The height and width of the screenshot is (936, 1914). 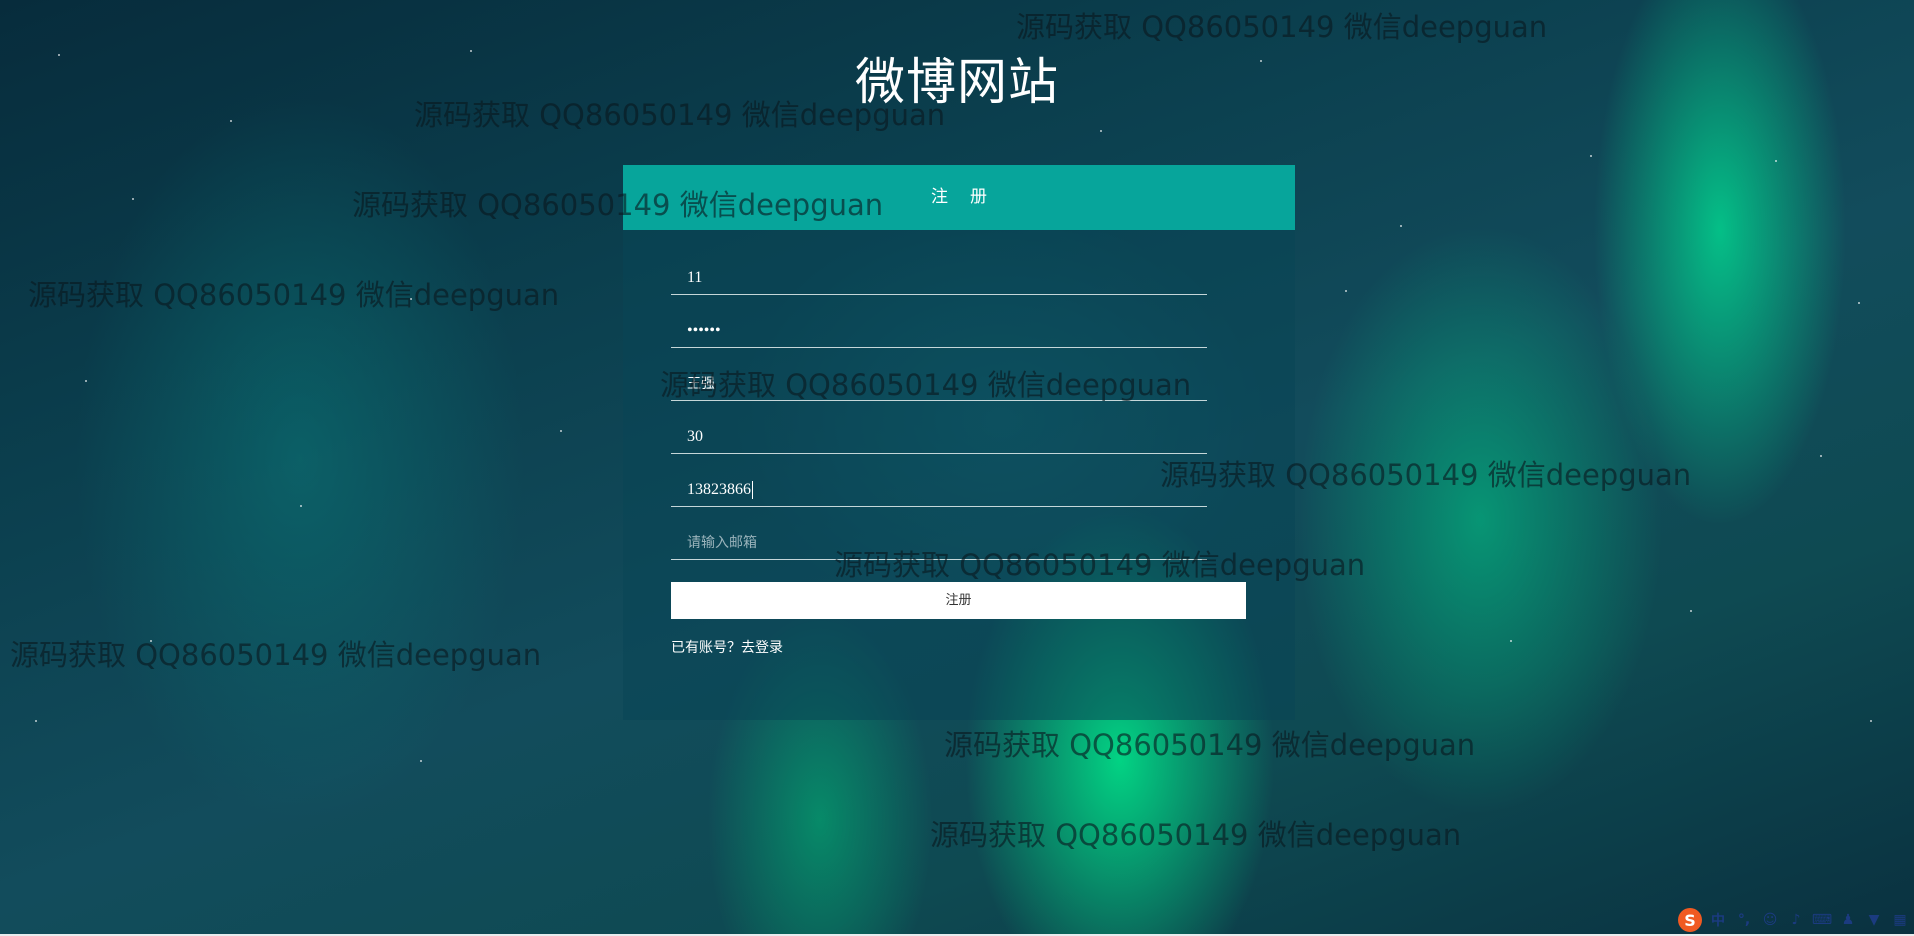 What do you see at coordinates (722, 543) in the screenshot?
I see `email-placeholder: 请输入邮箱` at bounding box center [722, 543].